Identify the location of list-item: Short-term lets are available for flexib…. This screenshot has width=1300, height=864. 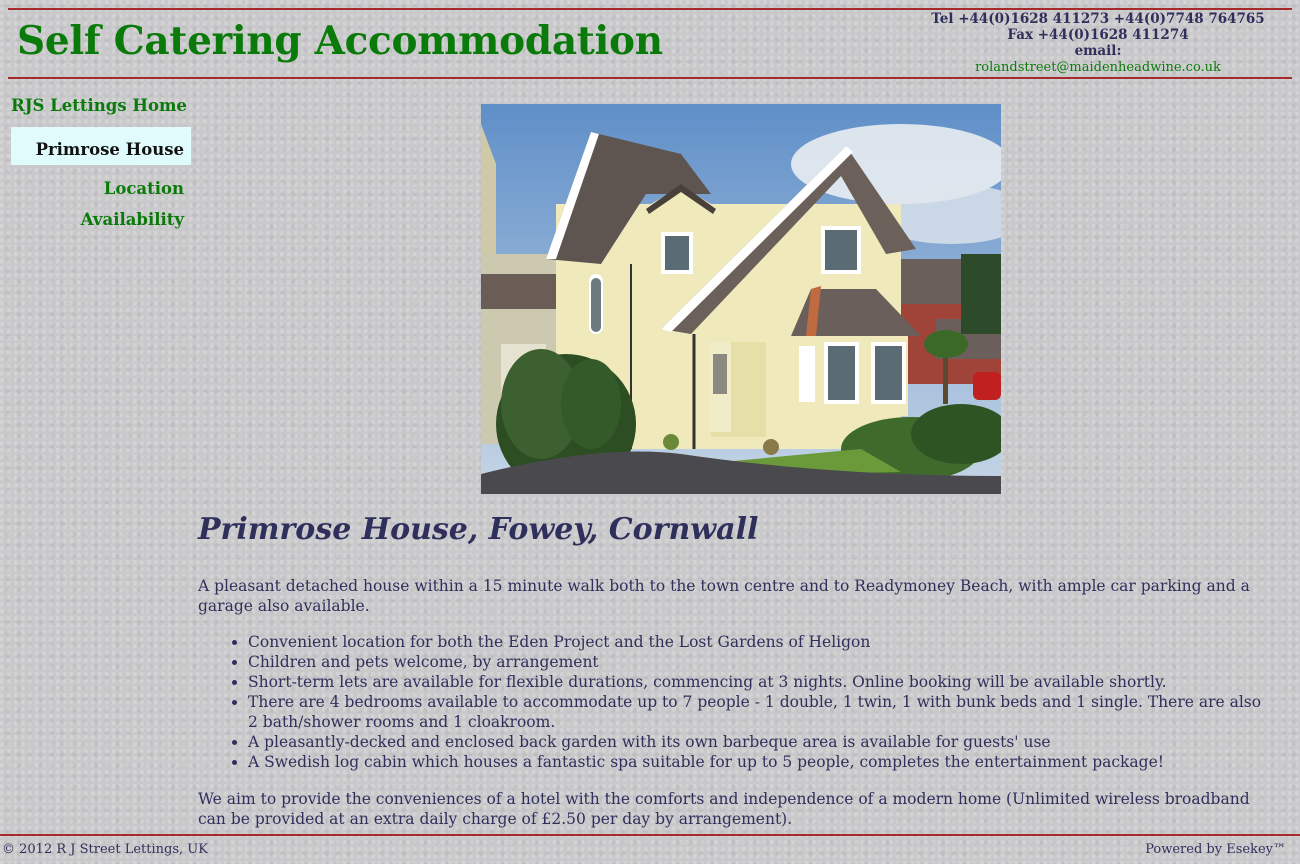
(758, 682).